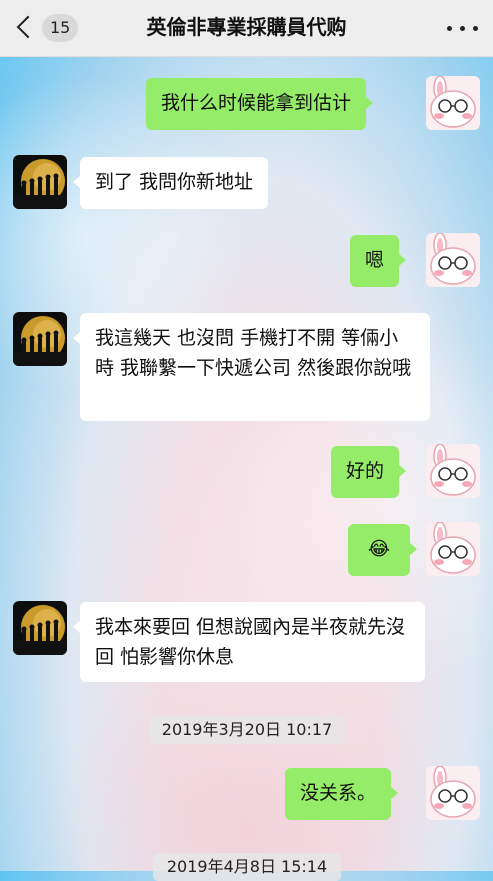 The image size is (493, 881). Describe the element at coordinates (382, 550) in the screenshot. I see `message-bubble-sent: 😂` at that location.